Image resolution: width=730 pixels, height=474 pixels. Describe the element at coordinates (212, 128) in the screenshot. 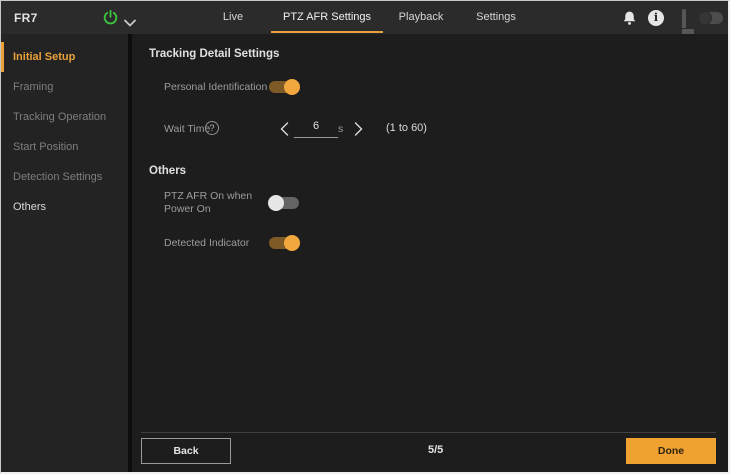

I see `help-icon: ?` at that location.